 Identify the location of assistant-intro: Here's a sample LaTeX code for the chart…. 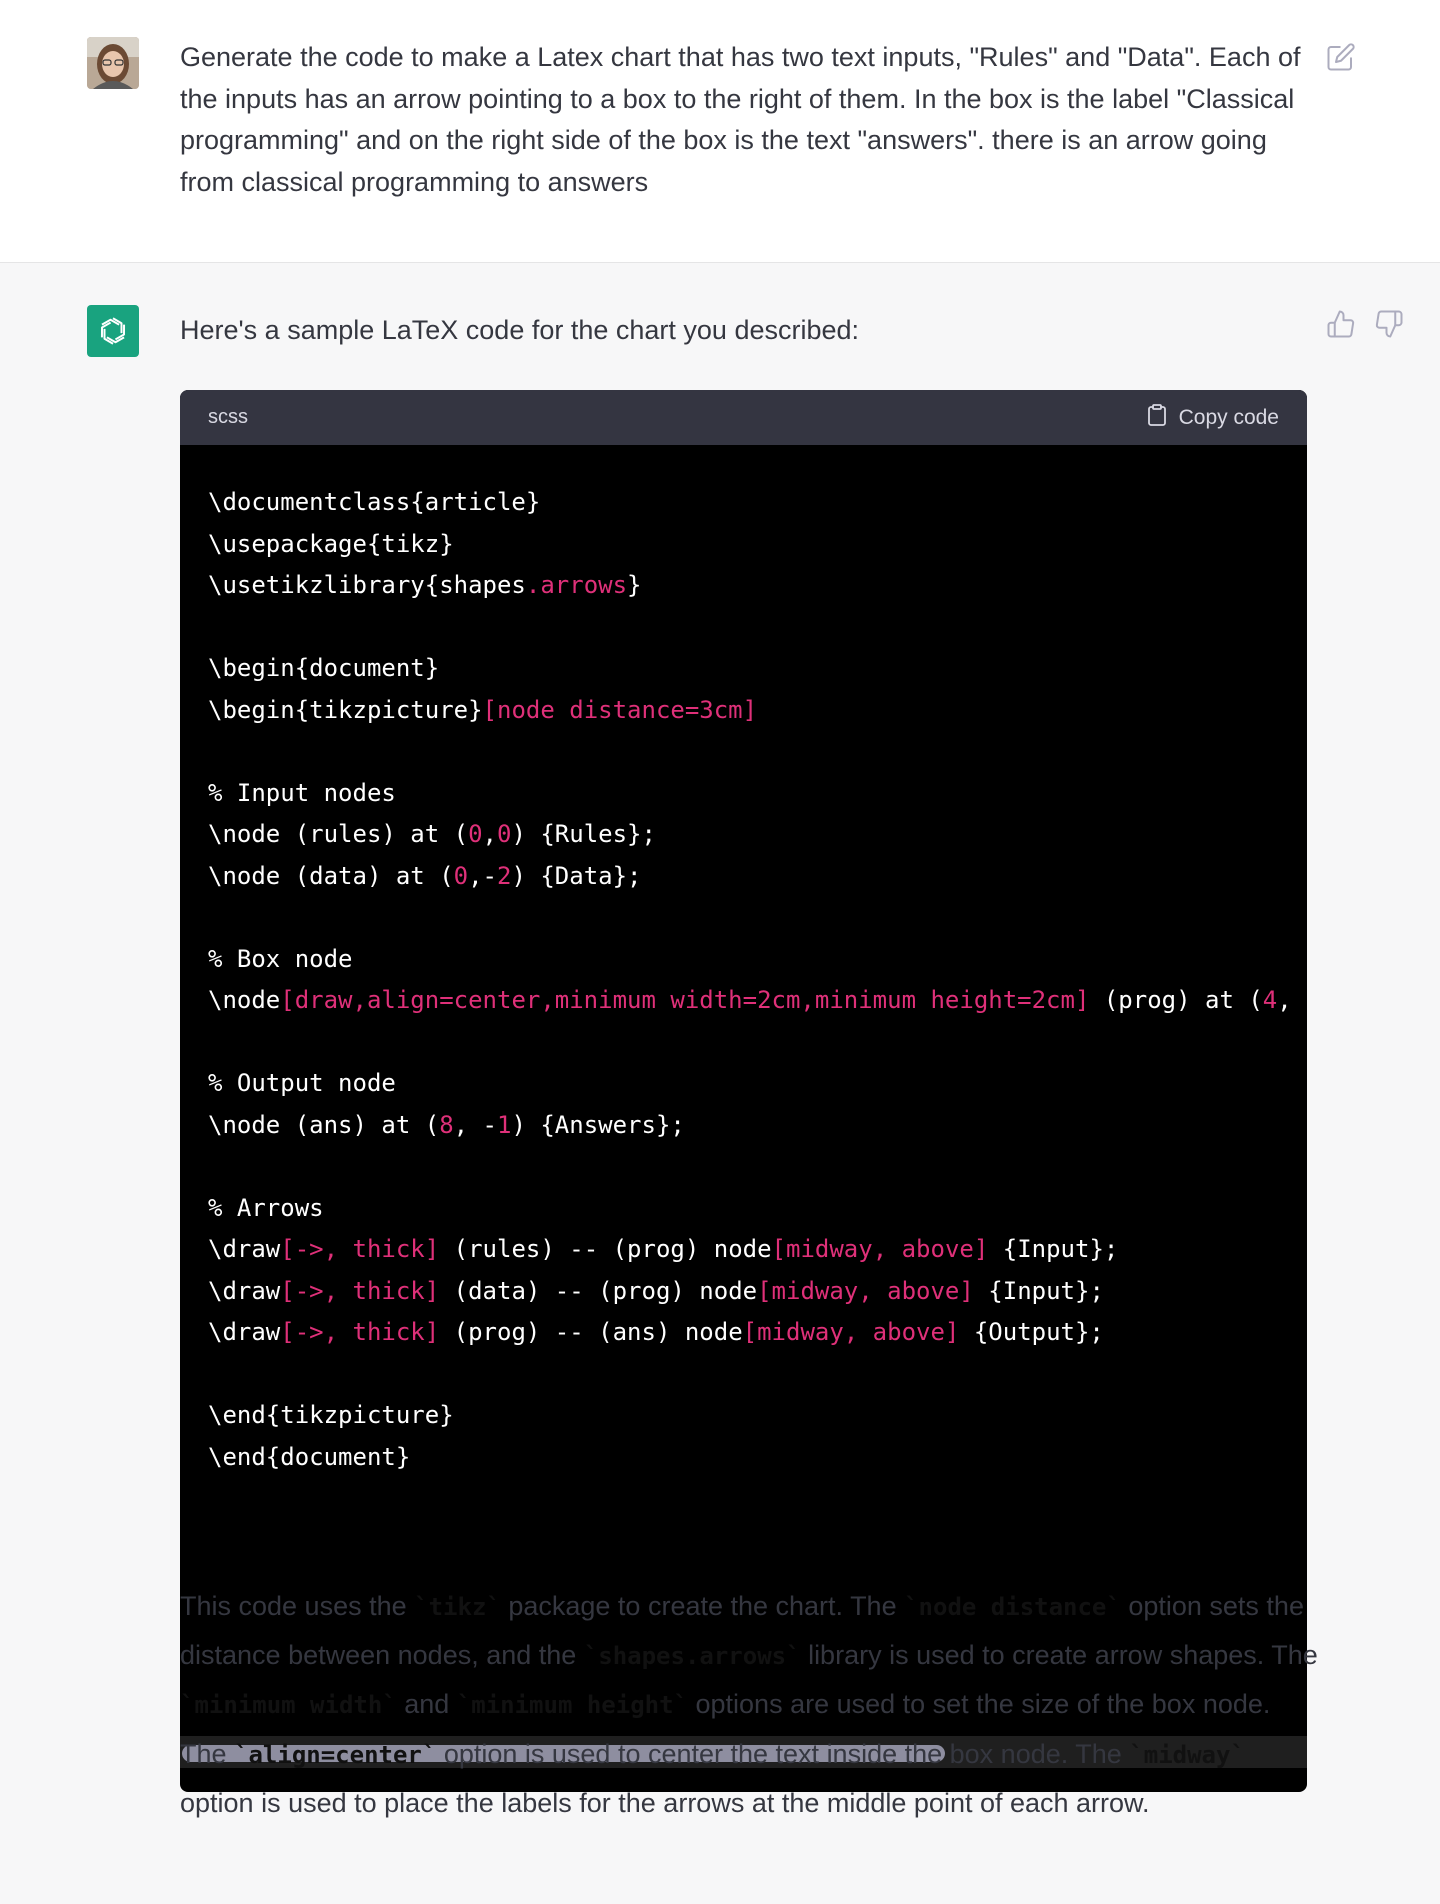
(520, 330).